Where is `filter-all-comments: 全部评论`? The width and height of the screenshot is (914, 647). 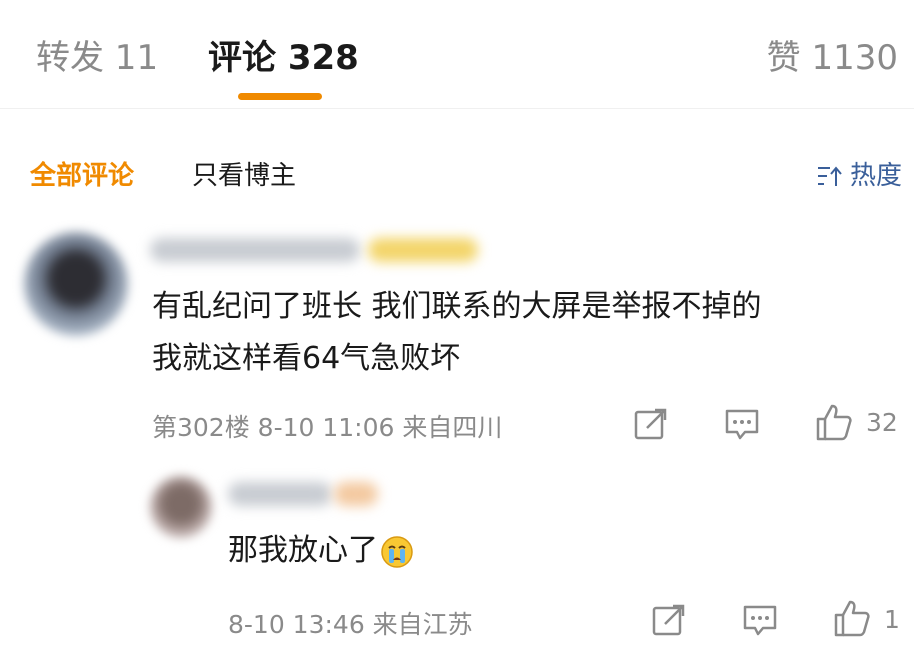 filter-all-comments: 全部评论 is located at coordinates (82, 173).